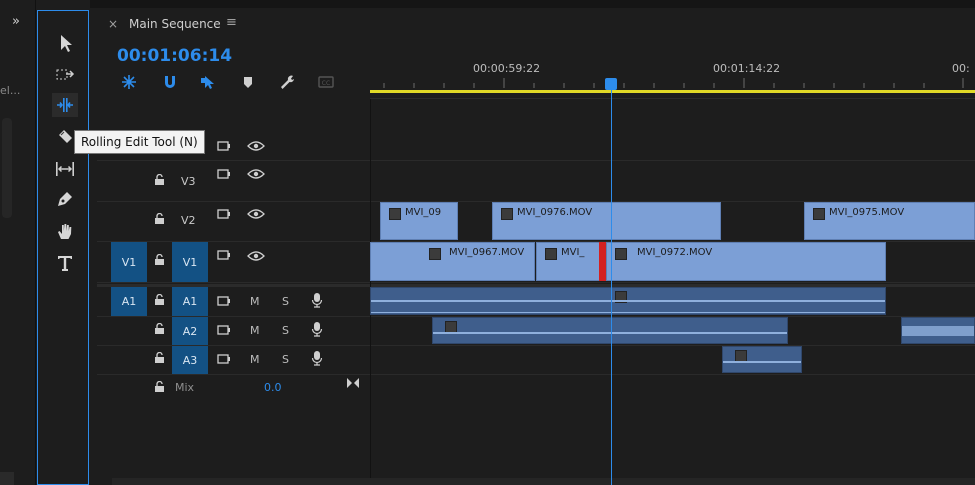  Describe the element at coordinates (18, 242) in the screenshot. I see `project-panel-edge` at that location.